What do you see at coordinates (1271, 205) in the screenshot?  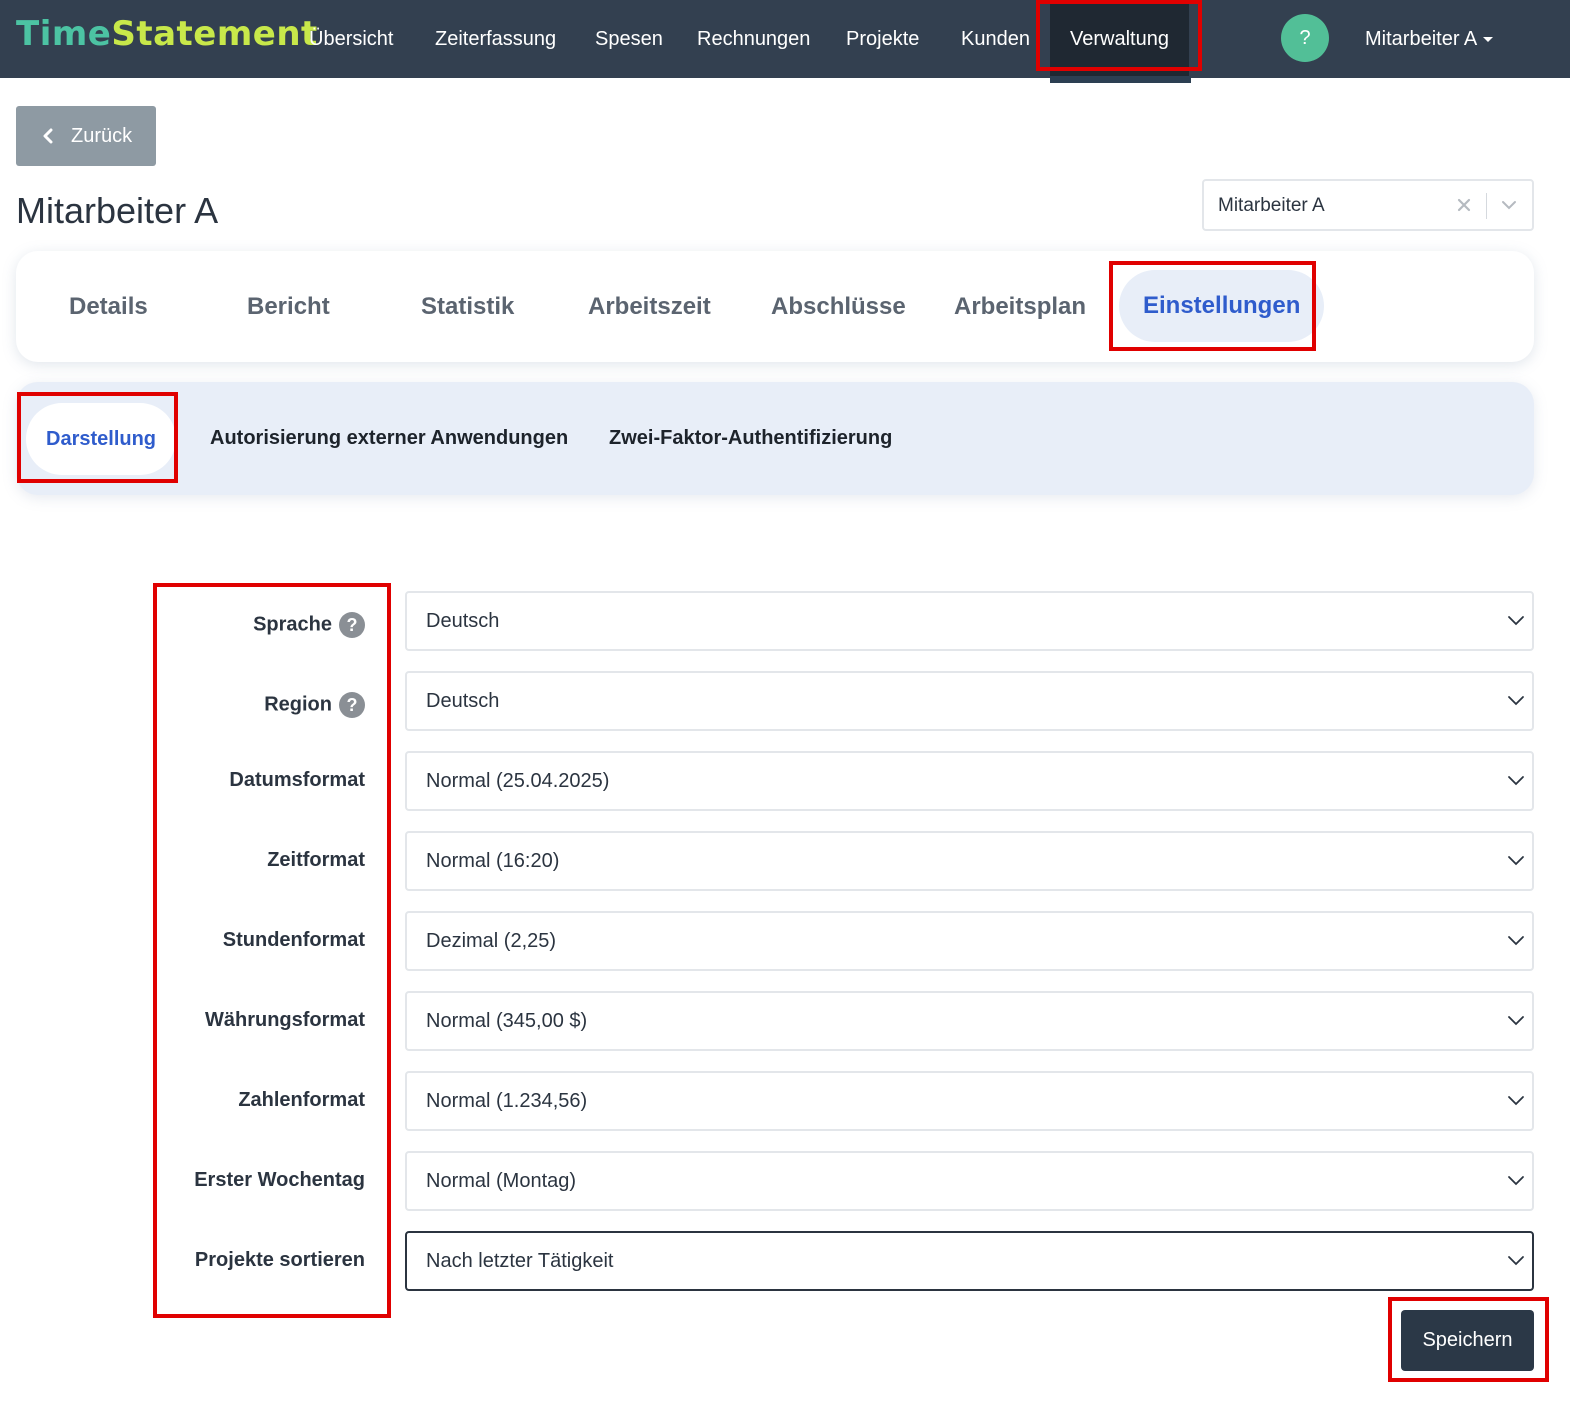 I see `employee-select-value: Mitarbeiter A` at bounding box center [1271, 205].